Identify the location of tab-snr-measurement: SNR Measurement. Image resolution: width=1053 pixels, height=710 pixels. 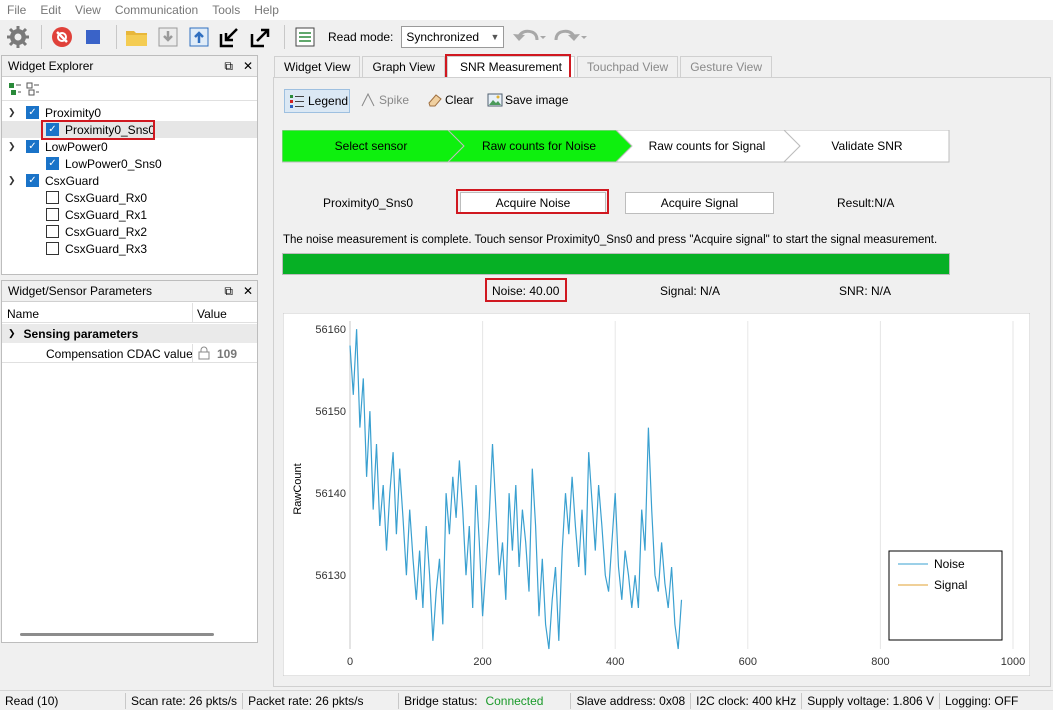
(511, 66).